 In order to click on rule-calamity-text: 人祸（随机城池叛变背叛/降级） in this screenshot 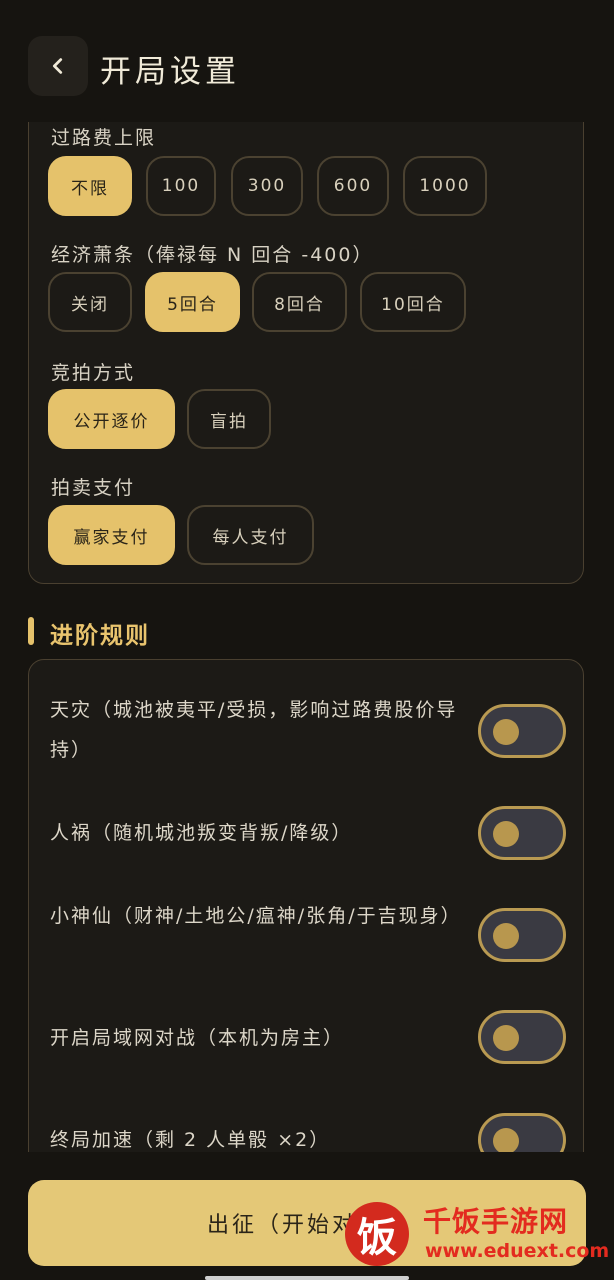, I will do `click(201, 833)`.